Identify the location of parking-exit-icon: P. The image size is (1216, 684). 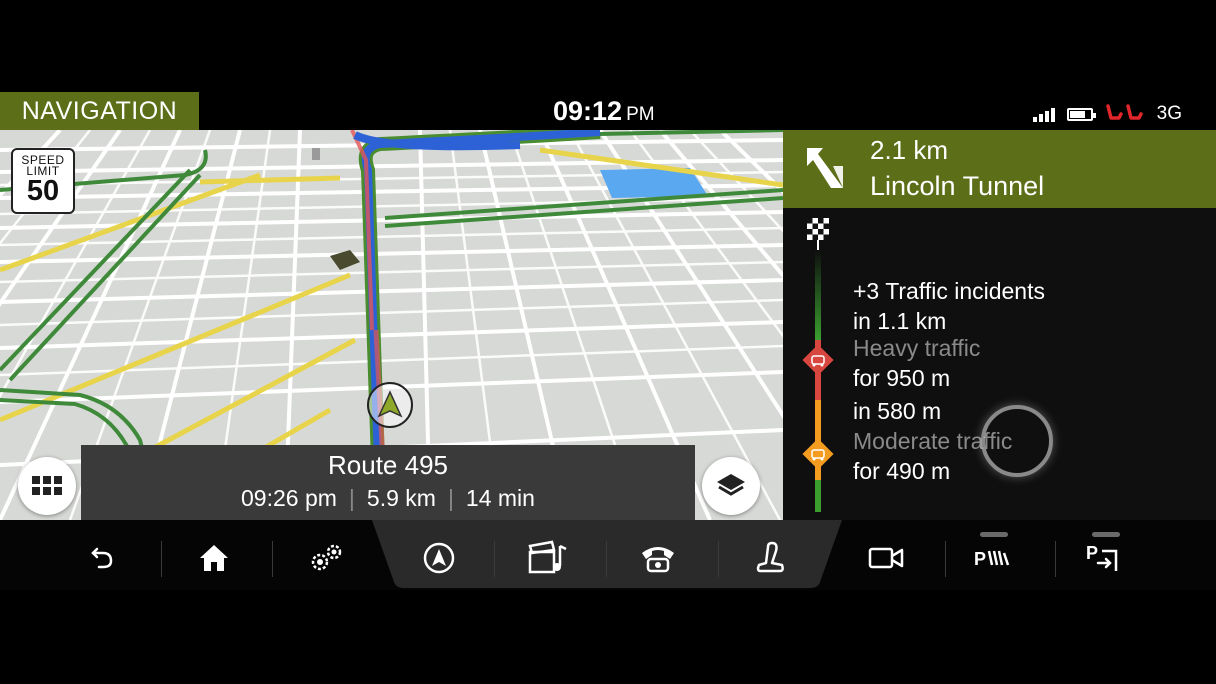
(1102, 557).